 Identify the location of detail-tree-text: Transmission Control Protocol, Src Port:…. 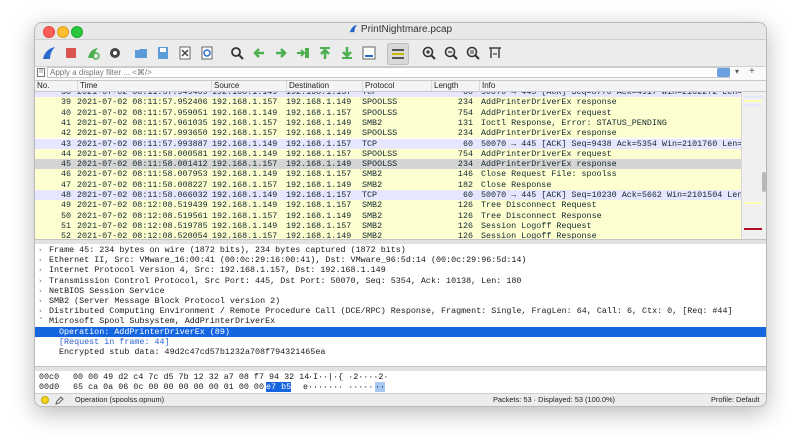
(285, 280).